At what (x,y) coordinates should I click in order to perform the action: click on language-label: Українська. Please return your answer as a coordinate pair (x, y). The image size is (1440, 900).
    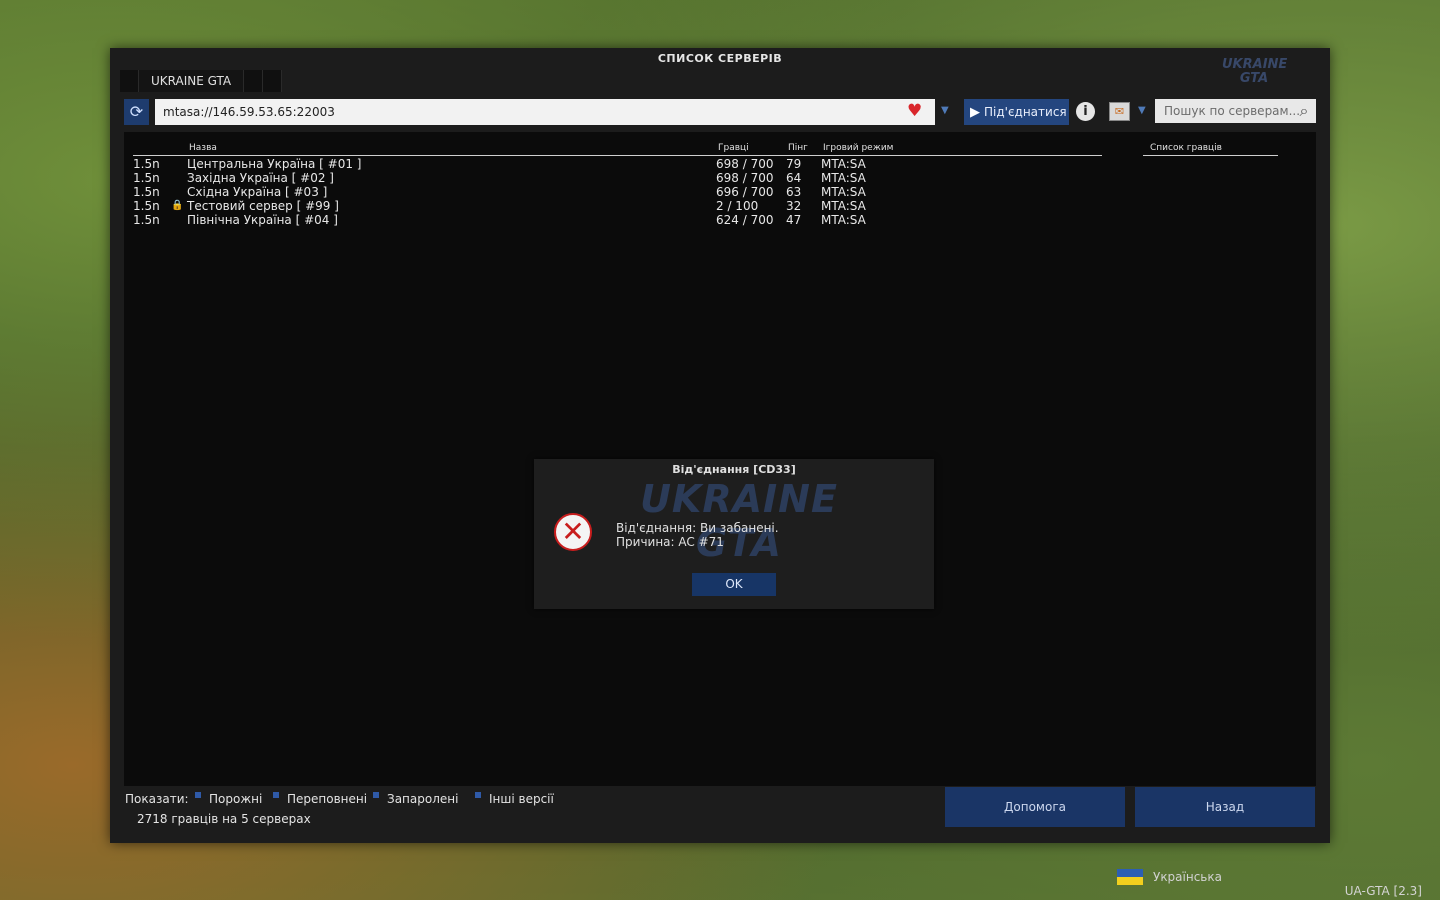
    Looking at the image, I should click on (1187, 877).